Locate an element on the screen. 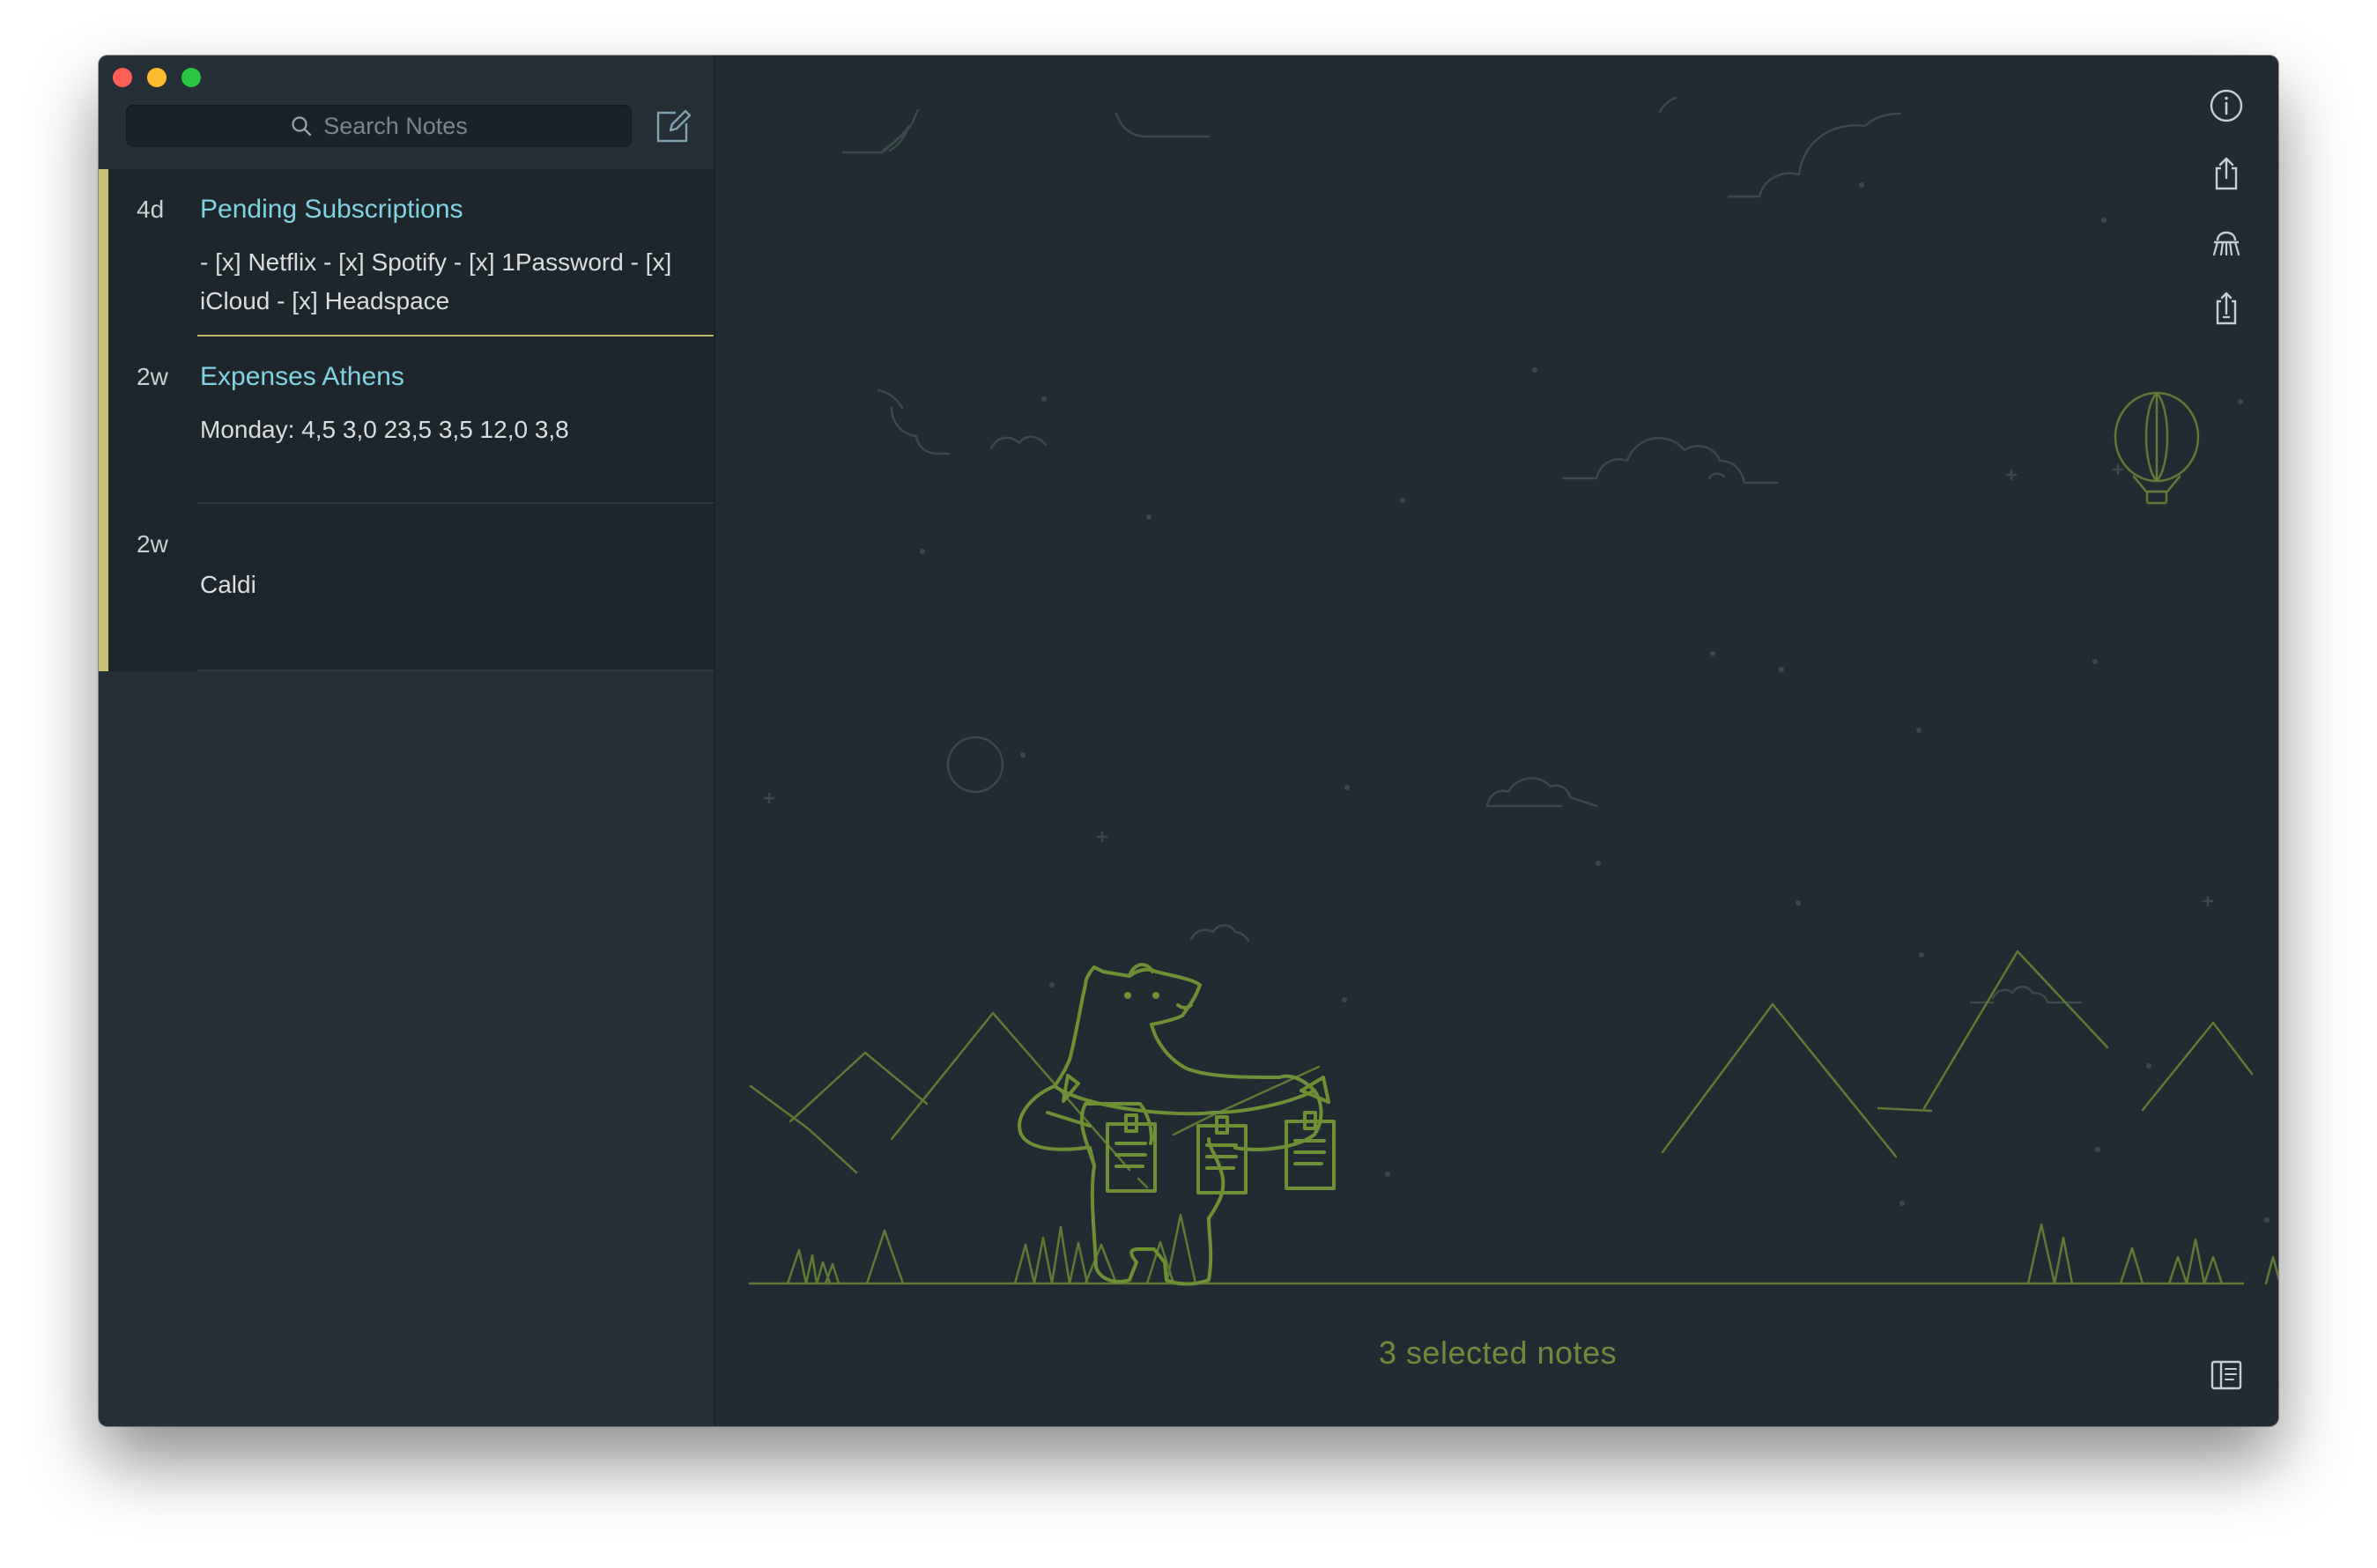  share-icon is located at coordinates (2226, 173).